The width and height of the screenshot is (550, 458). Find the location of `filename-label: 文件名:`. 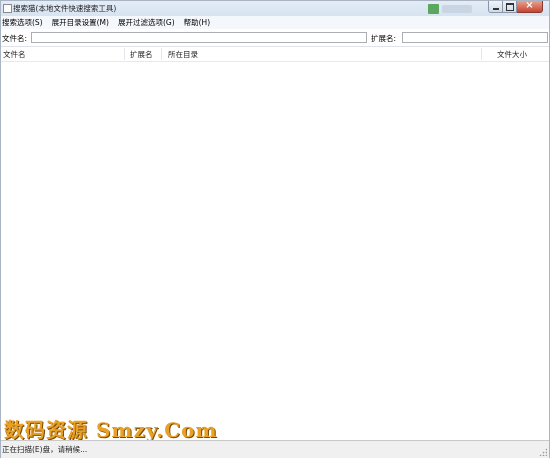

filename-label: 文件名: is located at coordinates (15, 38).